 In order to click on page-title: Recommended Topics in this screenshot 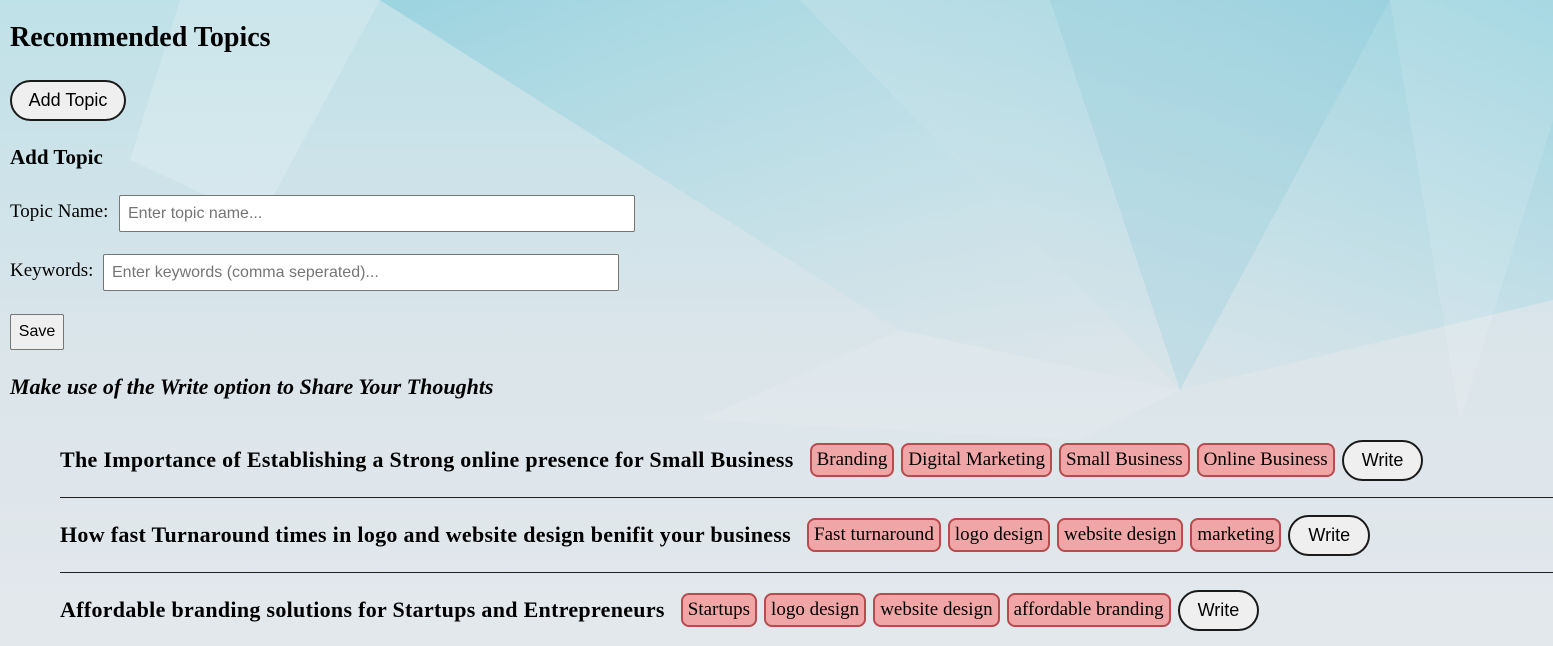, I will do `click(140, 37)`.